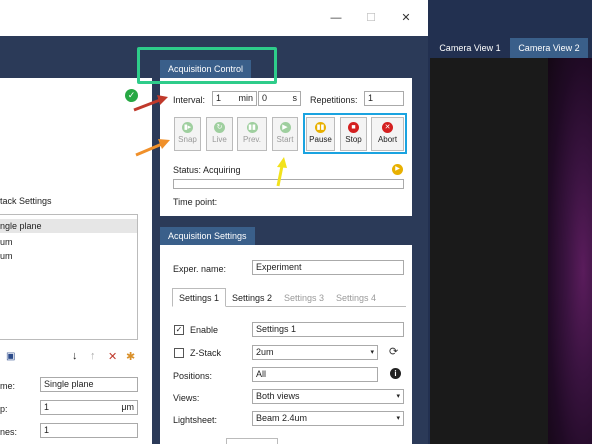  Describe the element at coordinates (152, 148) in the screenshot. I see `orange-arrow` at that location.